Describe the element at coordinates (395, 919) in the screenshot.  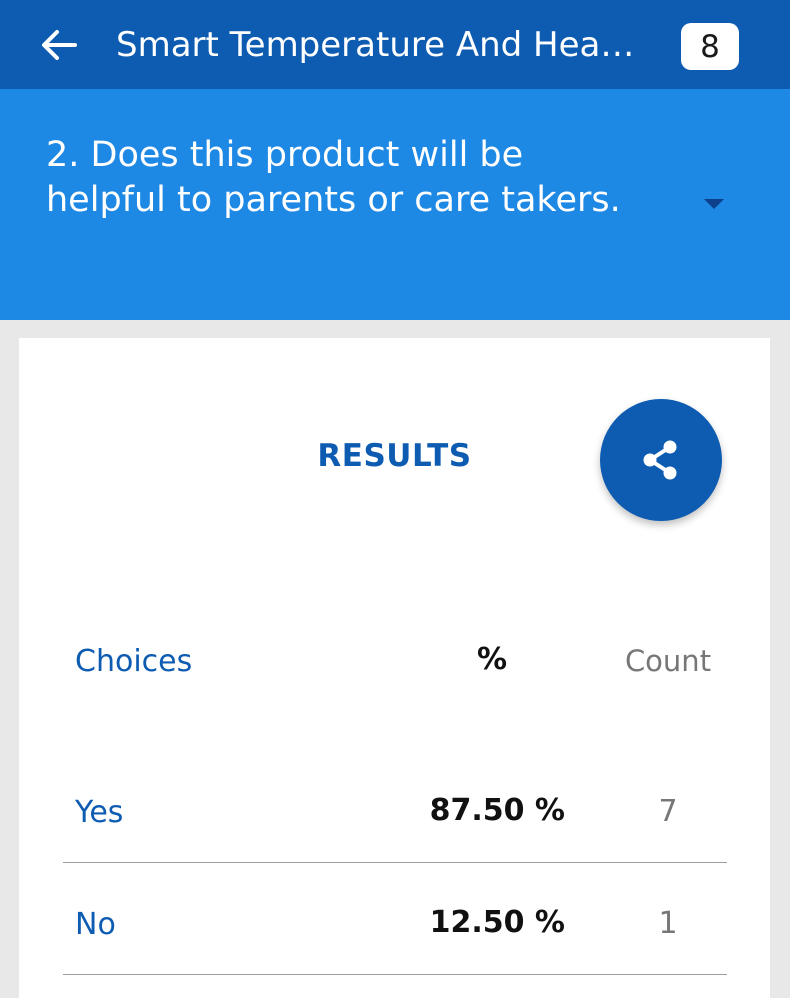
I see `table-row: No 12.50 % 1` at that location.